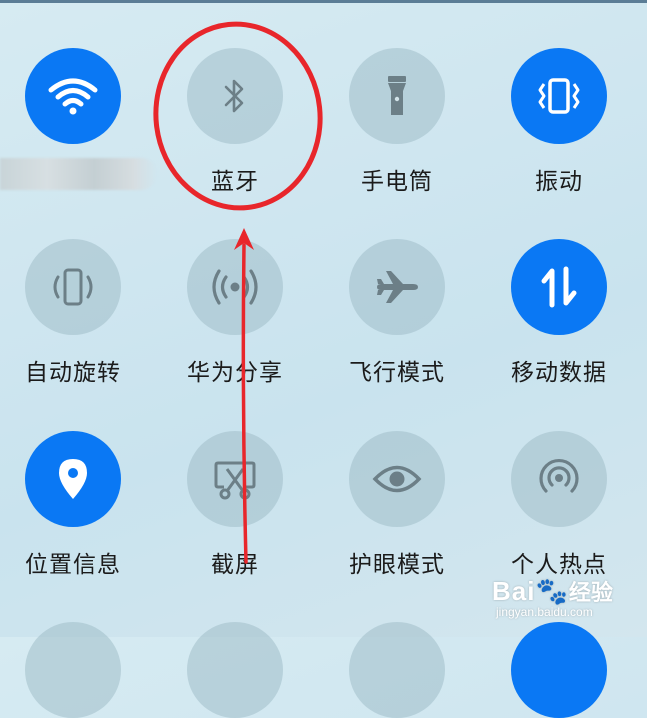  What do you see at coordinates (552, 591) in the screenshot?
I see `paw-icon: 🐾` at bounding box center [552, 591].